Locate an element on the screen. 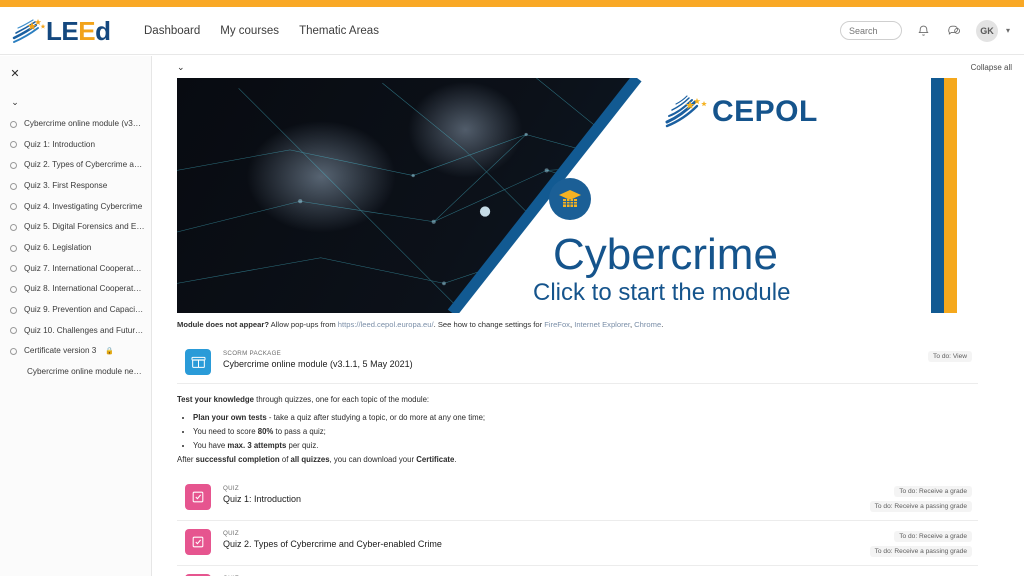 Image resolution: width=1024 pixels, height=576 pixels. site-logo: LEEd is located at coordinates (67, 31).